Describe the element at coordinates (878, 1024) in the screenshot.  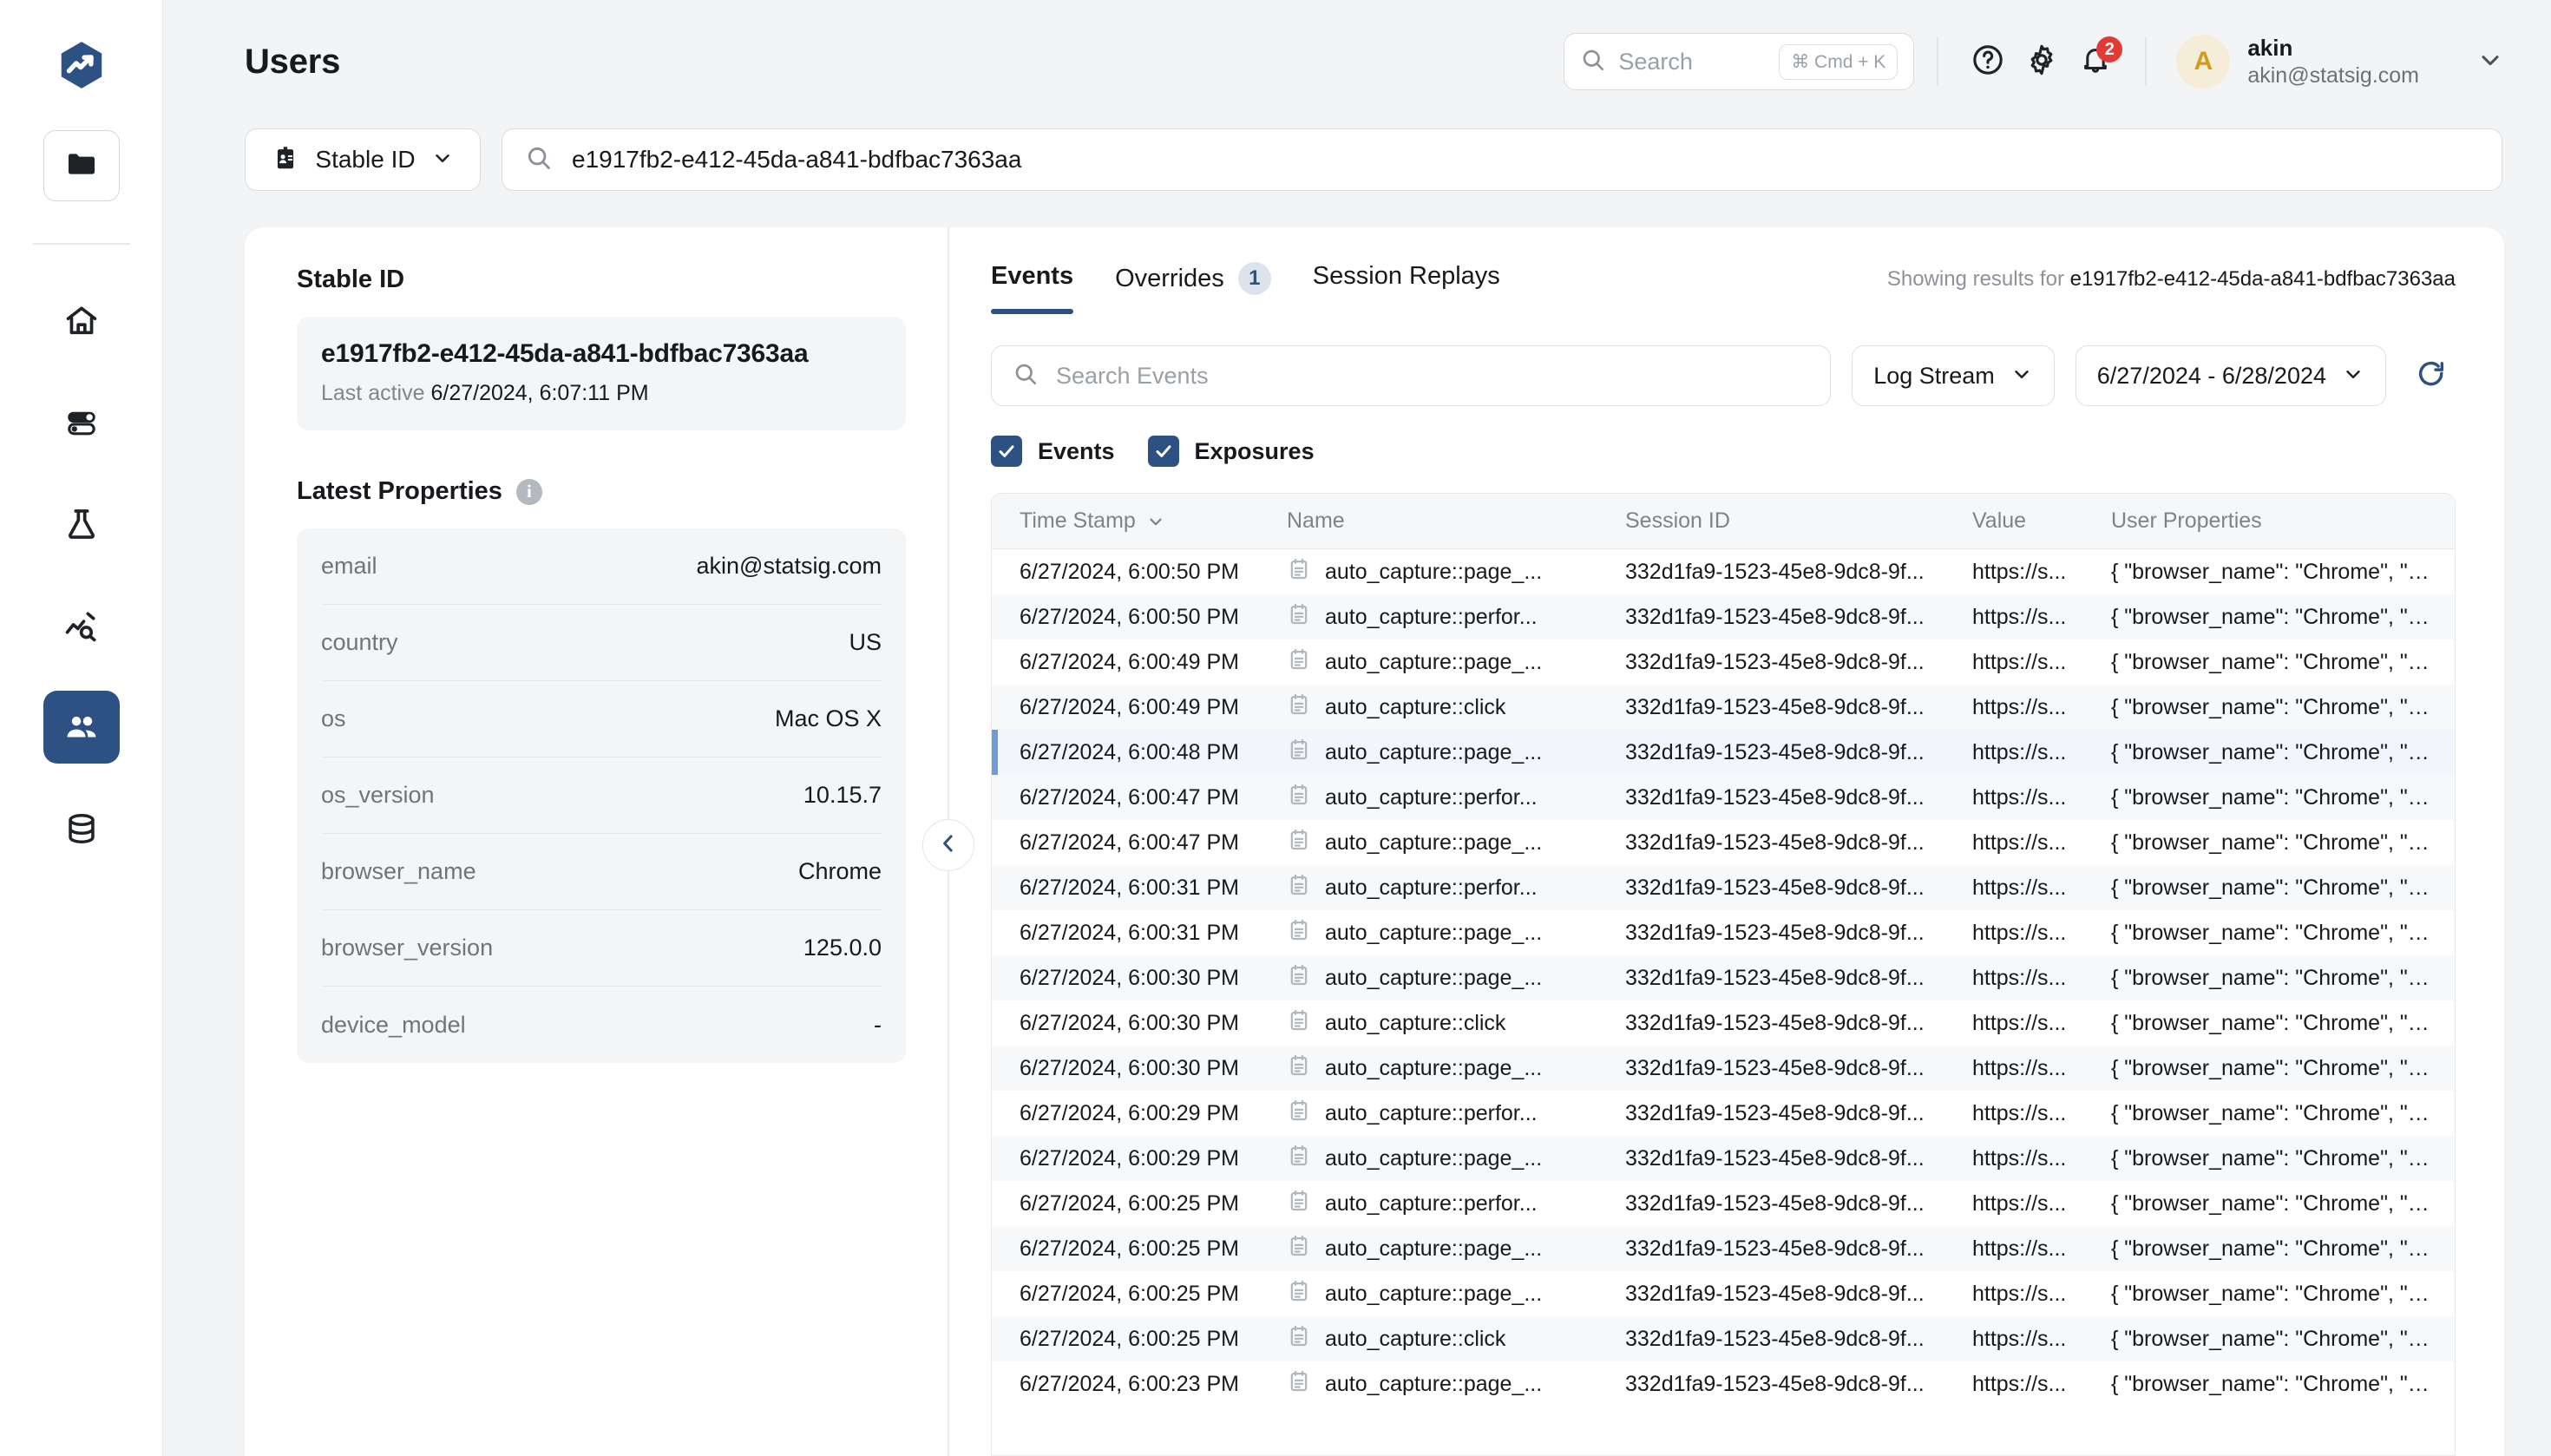
I see `property-value: -` at that location.